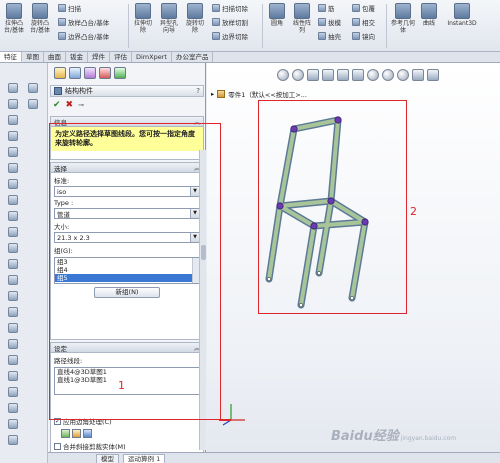 The height and width of the screenshot is (463, 500). I want to click on boundary-cut-icon, so click(216, 36).